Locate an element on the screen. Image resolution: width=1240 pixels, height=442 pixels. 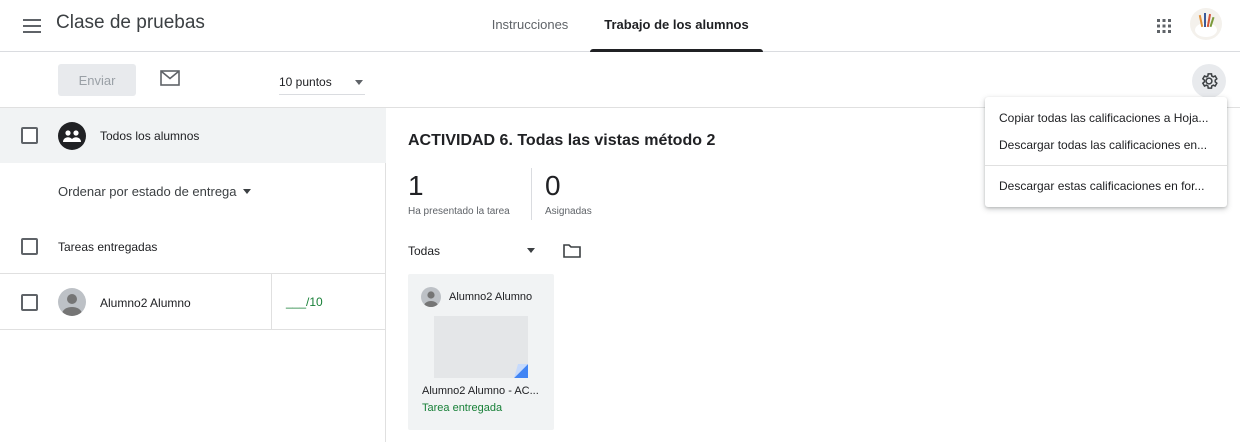
grade-cell: ___/10 is located at coordinates (328, 302).